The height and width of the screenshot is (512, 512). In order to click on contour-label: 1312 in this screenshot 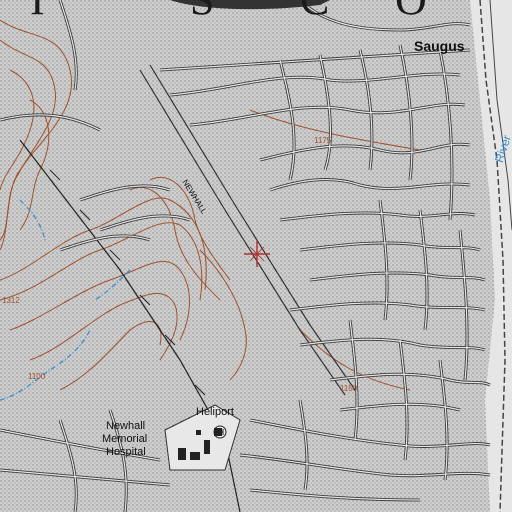, I will do `click(11, 300)`.